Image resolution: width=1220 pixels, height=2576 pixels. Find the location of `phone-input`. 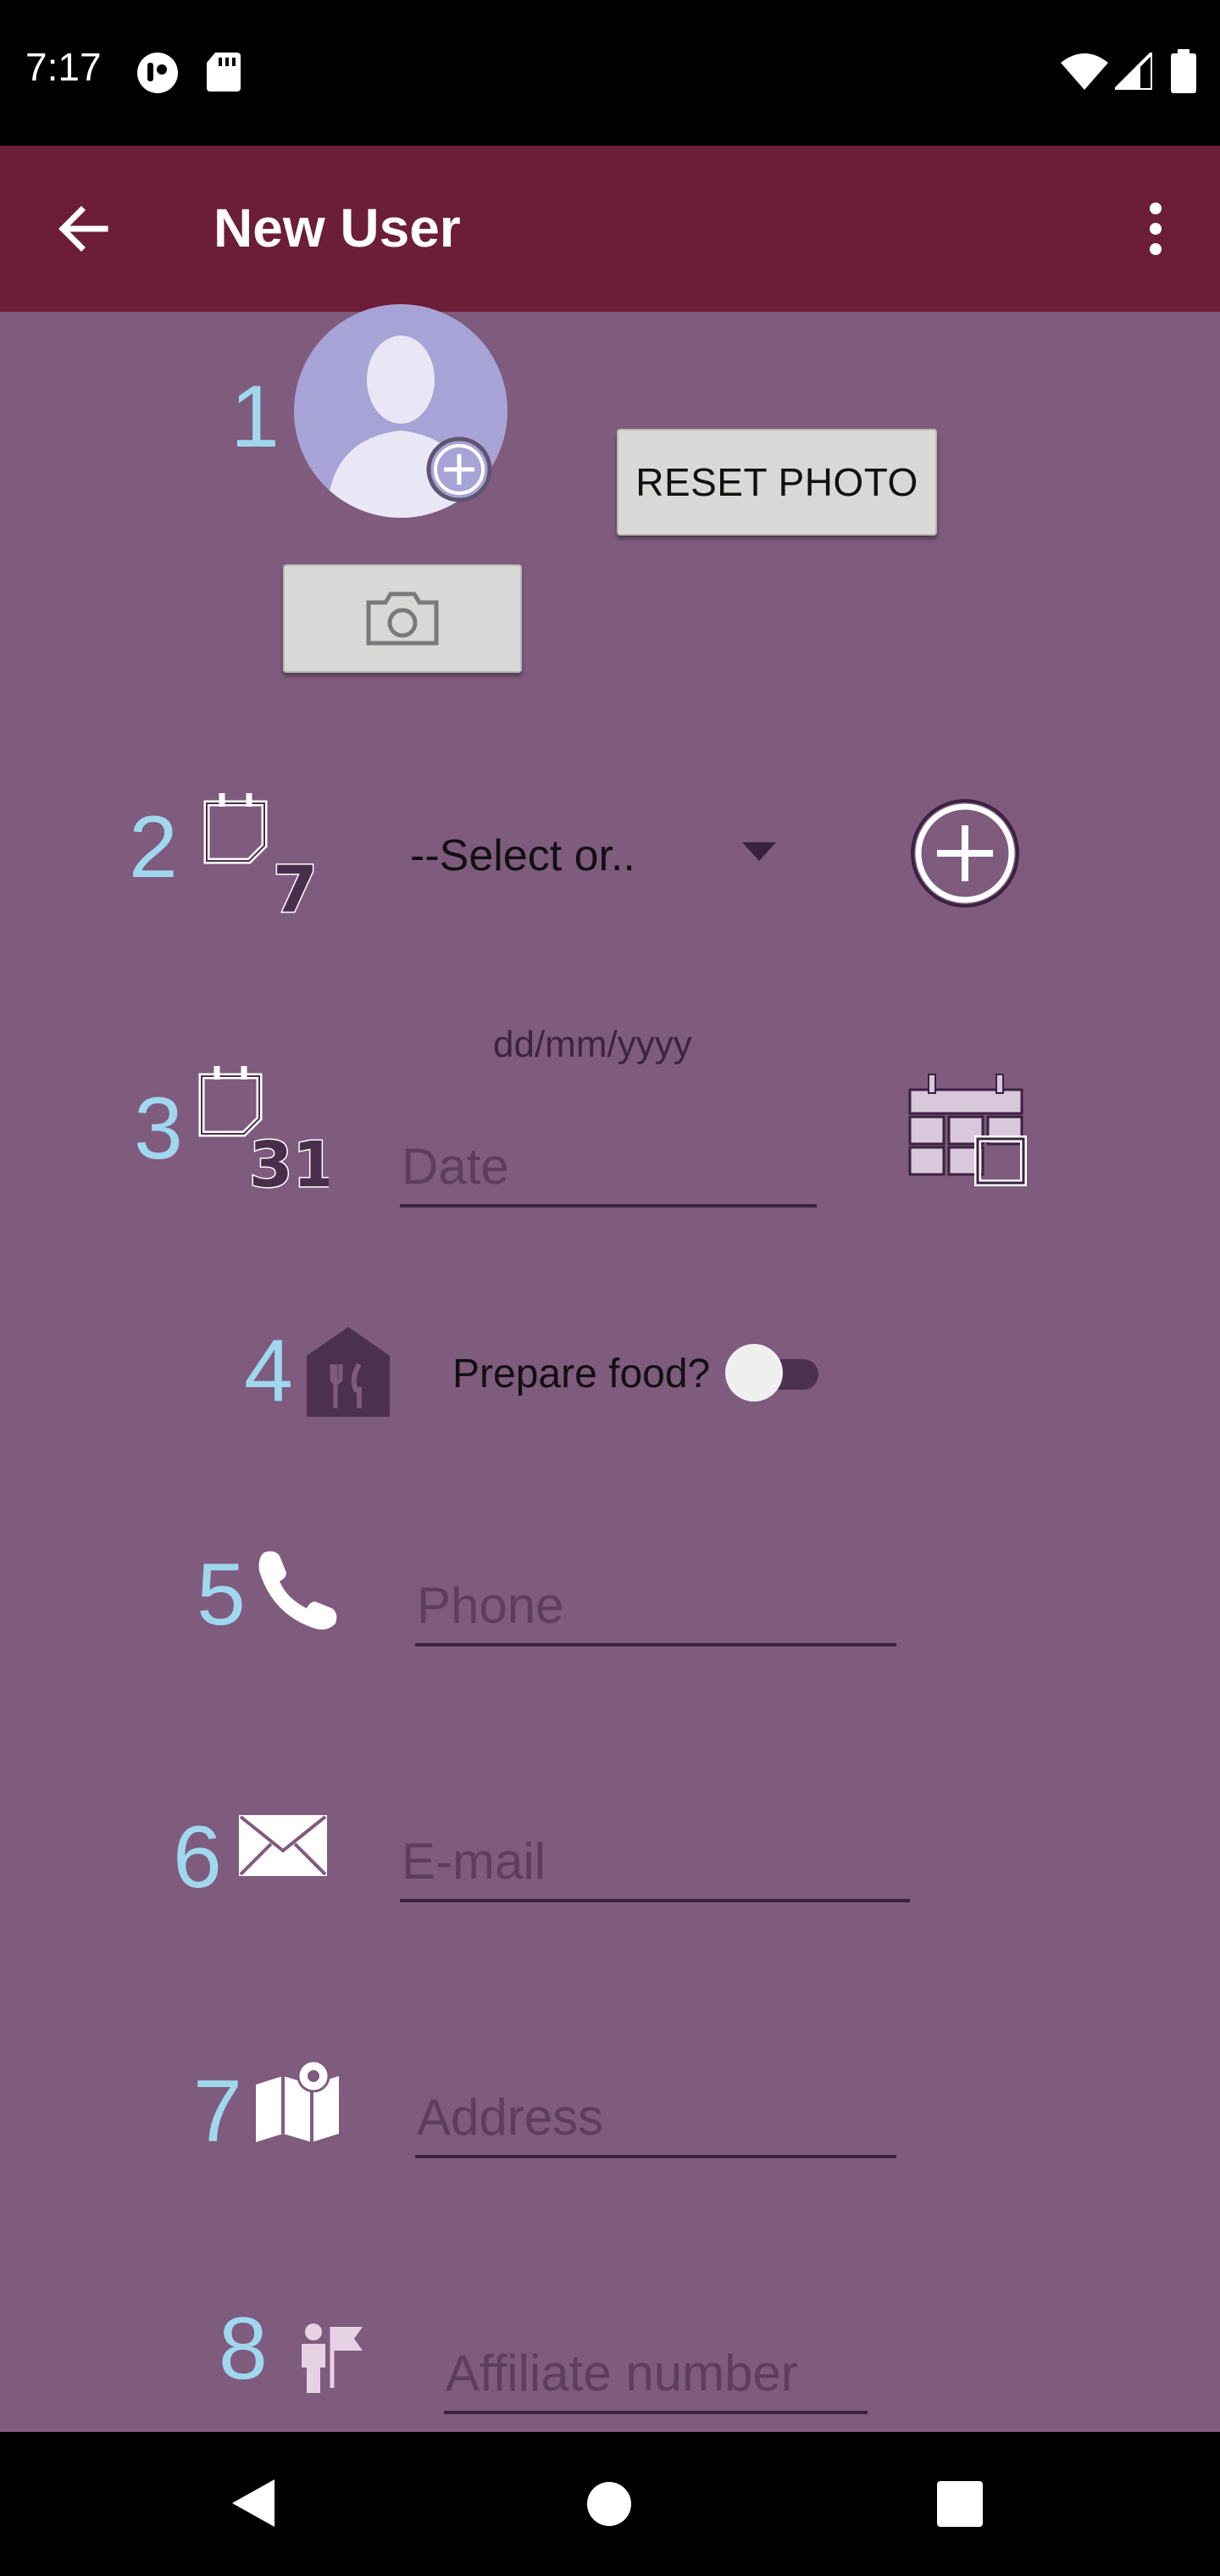

phone-input is located at coordinates (655, 1611).